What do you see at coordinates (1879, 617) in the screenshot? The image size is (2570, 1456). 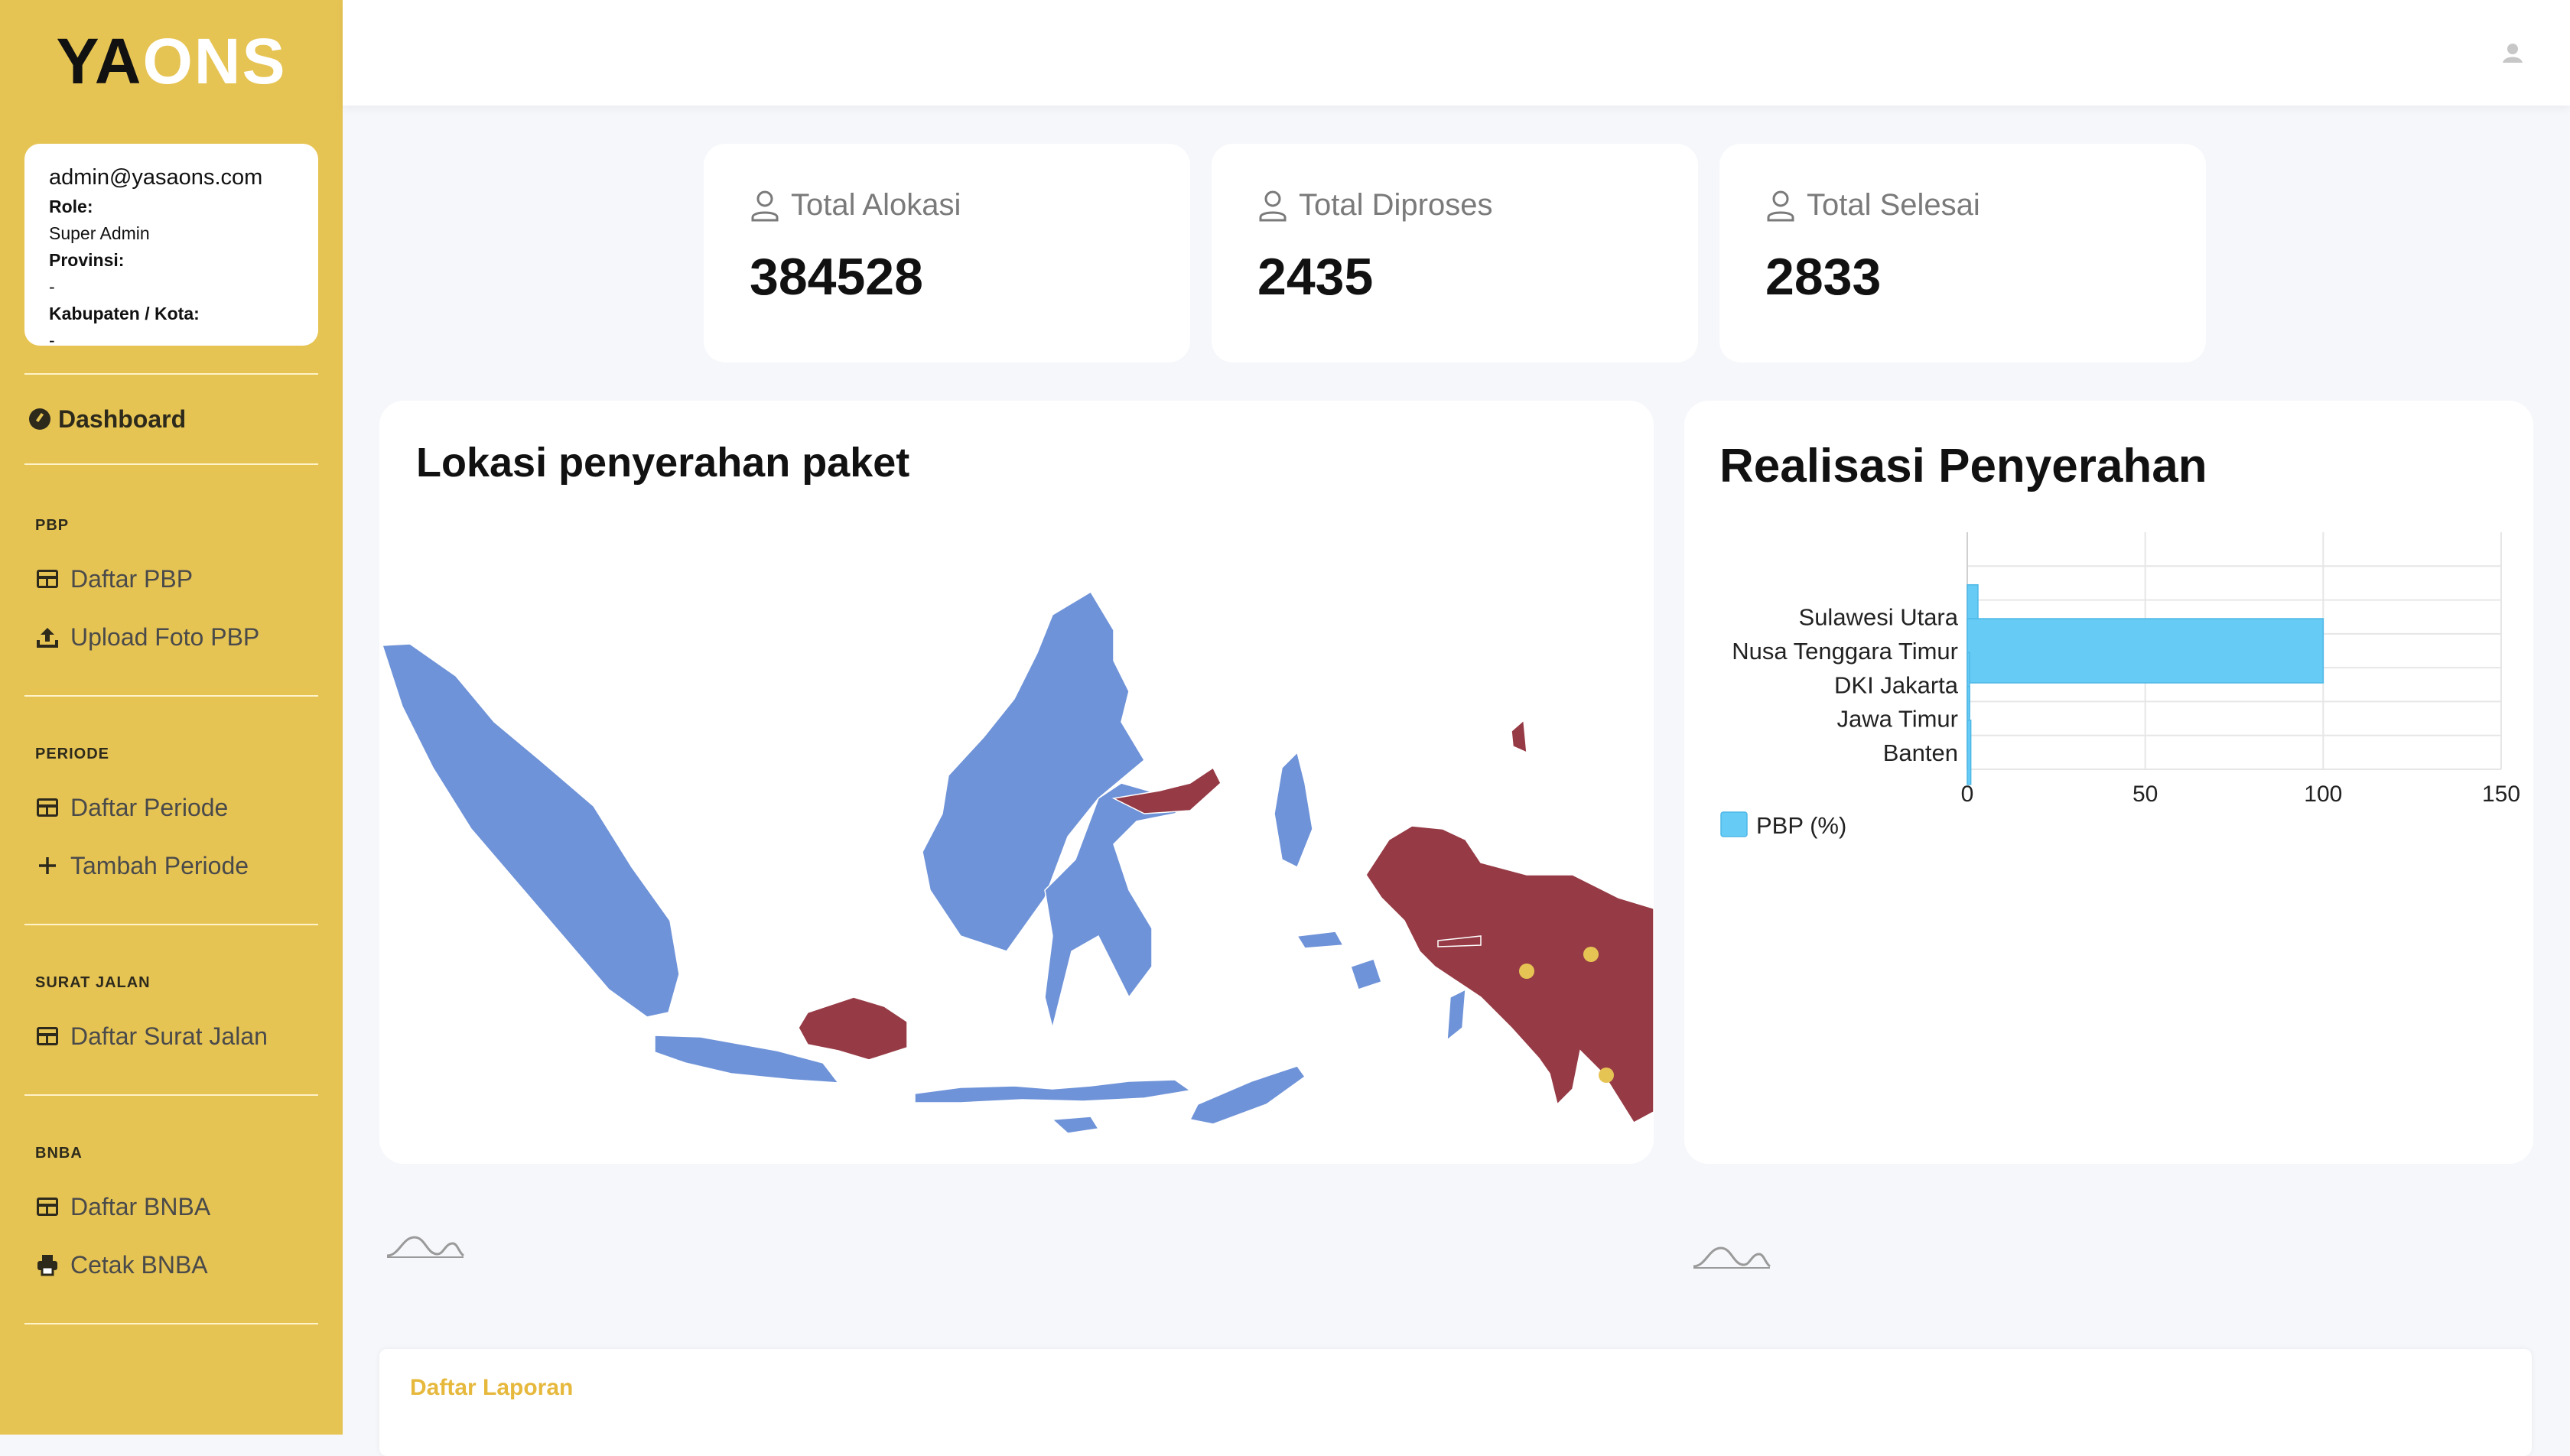 I see `y-tick-label: Sulawesi Utara` at bounding box center [1879, 617].